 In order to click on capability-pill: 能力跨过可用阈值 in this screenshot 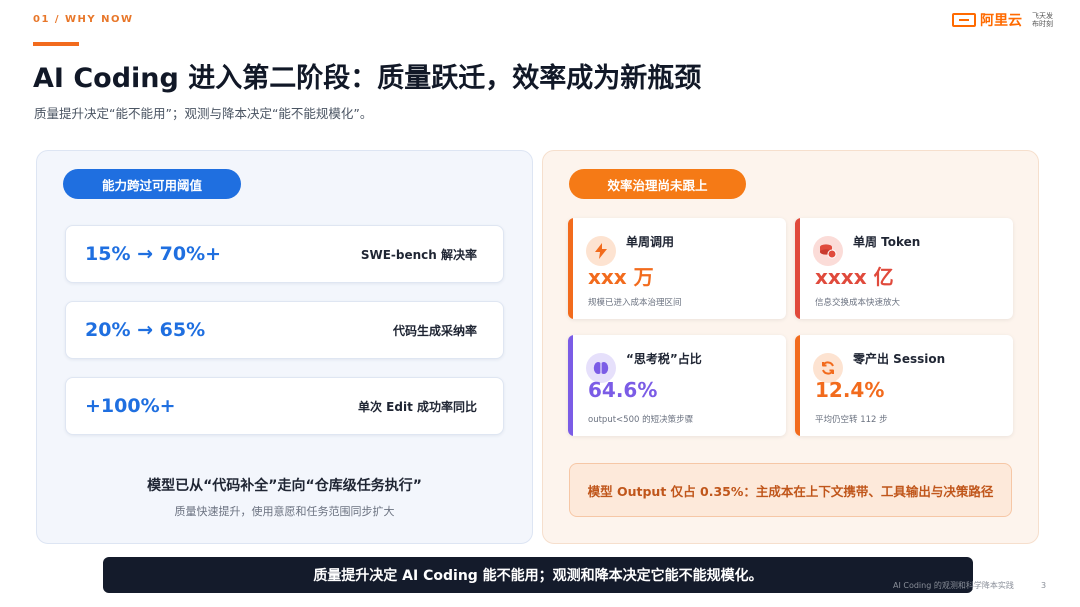, I will do `click(152, 184)`.